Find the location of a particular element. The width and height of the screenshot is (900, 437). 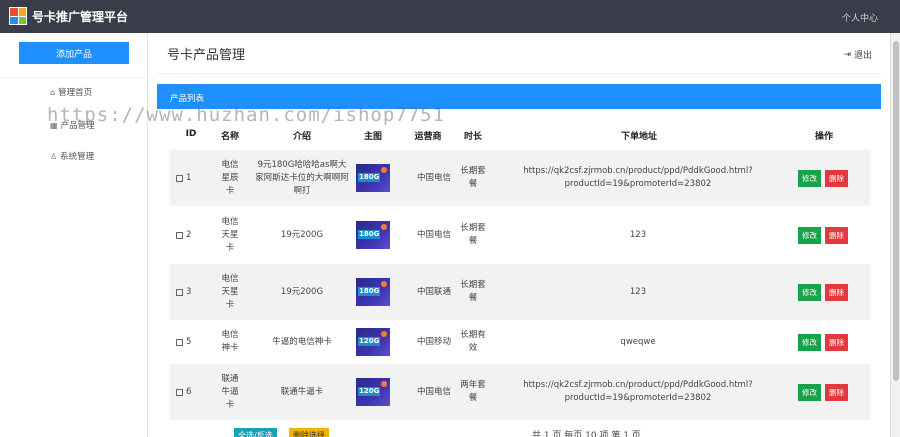

sidebar-item-label: 系统管理 is located at coordinates (77, 157).